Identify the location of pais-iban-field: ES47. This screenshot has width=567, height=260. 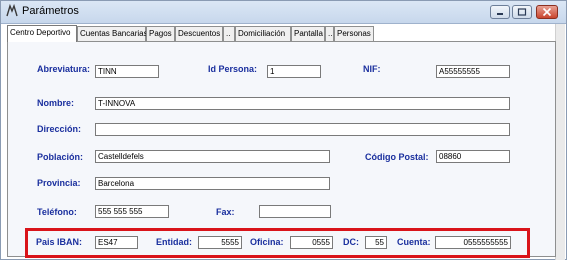
(116, 242).